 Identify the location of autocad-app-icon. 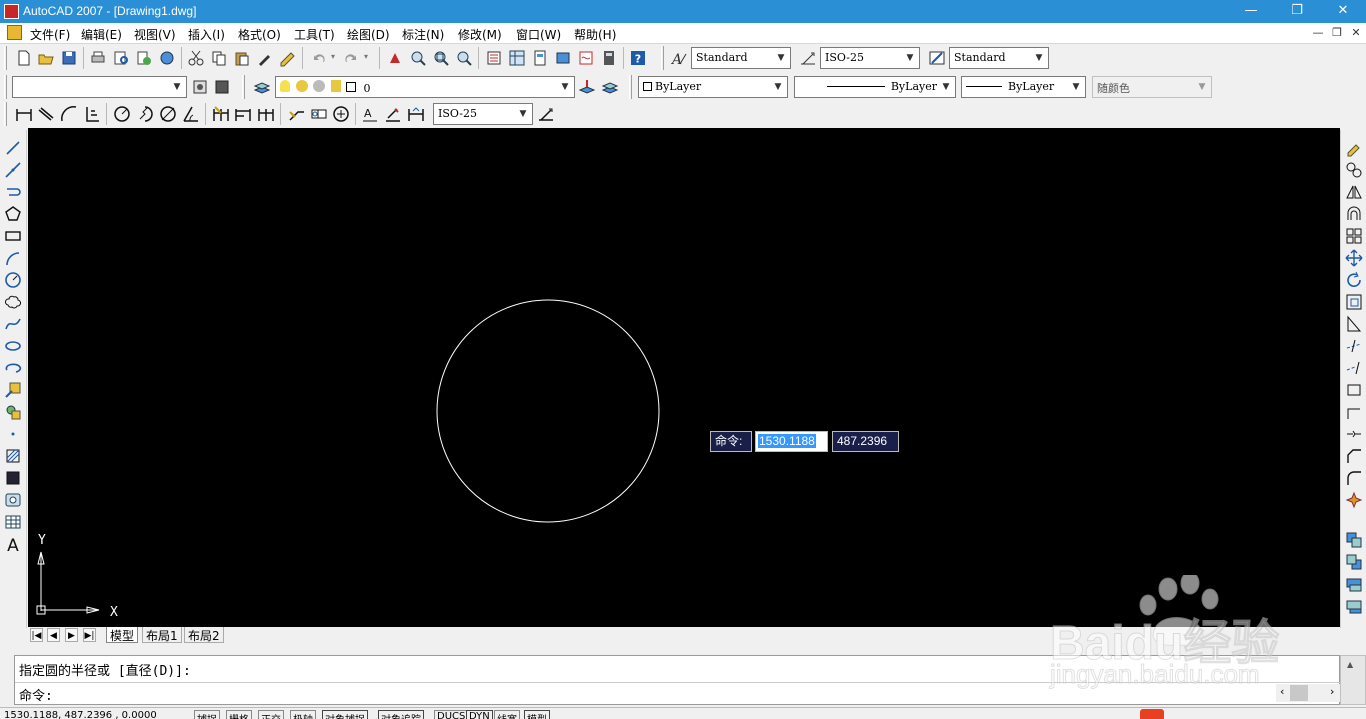
(11, 11).